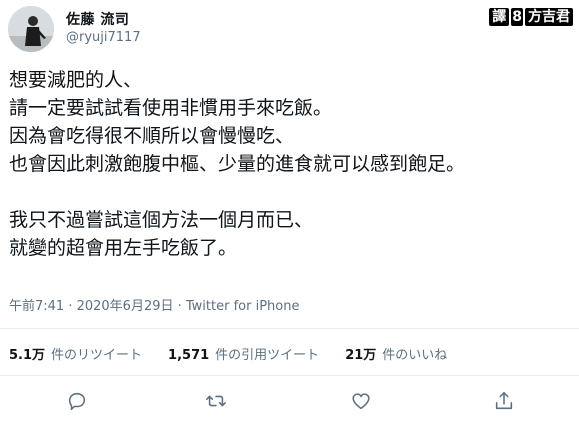  Describe the element at coordinates (123, 248) in the screenshot. I see `tweet-line: 就變的超會用左手吃飯了。` at that location.